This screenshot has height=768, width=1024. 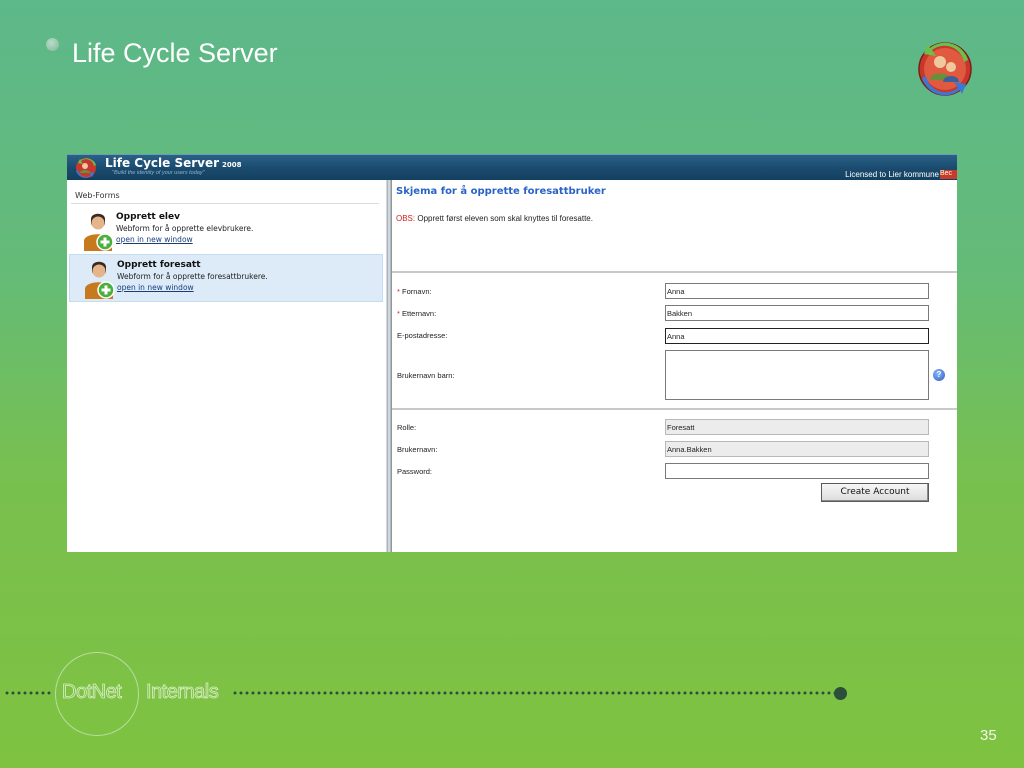 What do you see at coordinates (415, 471) in the screenshot?
I see `password-label: Password:` at bounding box center [415, 471].